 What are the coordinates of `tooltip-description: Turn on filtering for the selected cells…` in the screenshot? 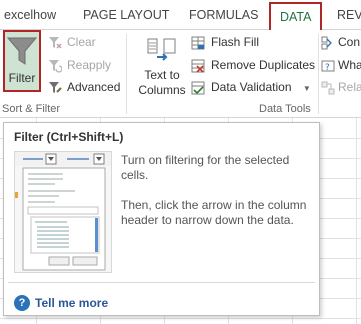 It's located at (205, 167).